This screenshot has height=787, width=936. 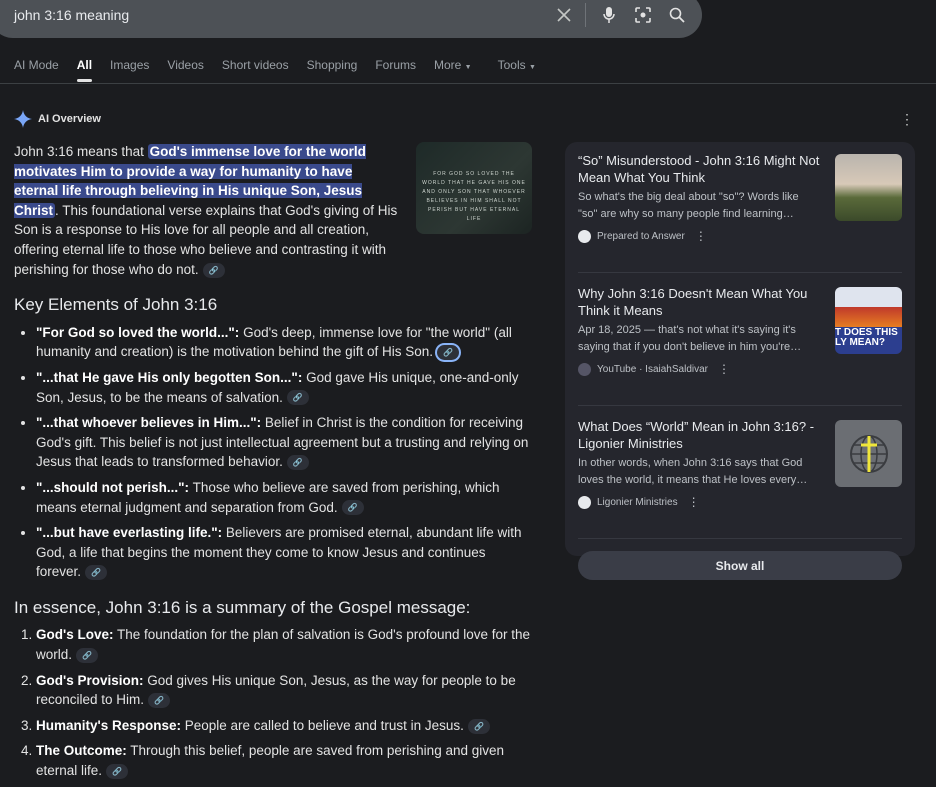 I want to click on item-term: Humanity's Response:, so click(x=108, y=725).